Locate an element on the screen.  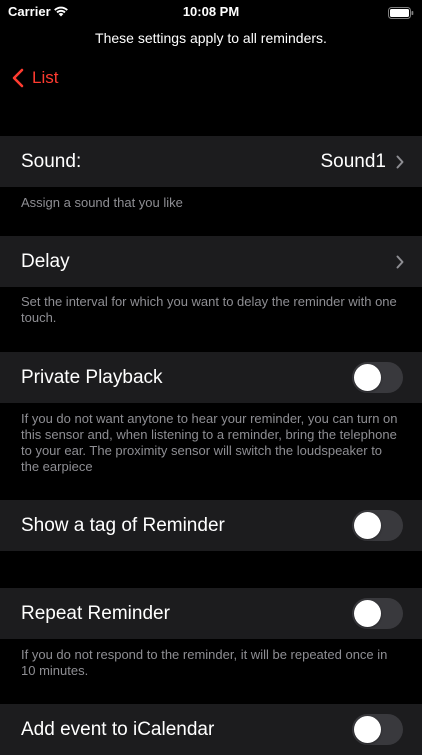
private-playback-label: Private Playback is located at coordinates (92, 377).